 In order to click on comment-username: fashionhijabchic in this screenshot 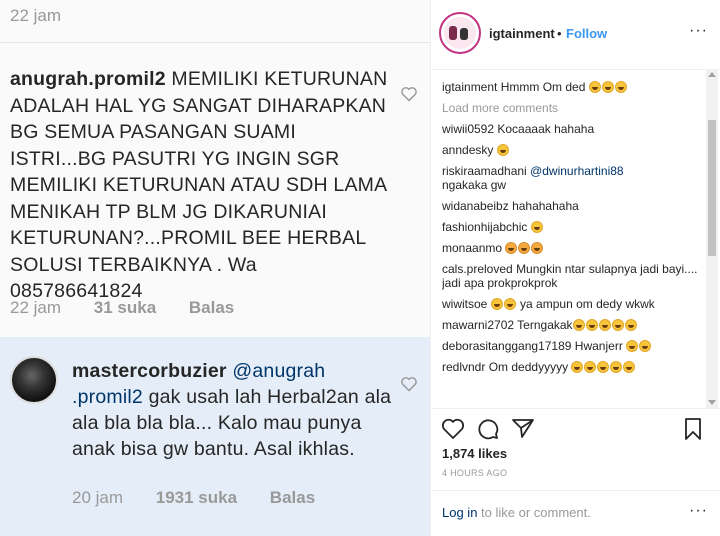, I will do `click(484, 227)`.